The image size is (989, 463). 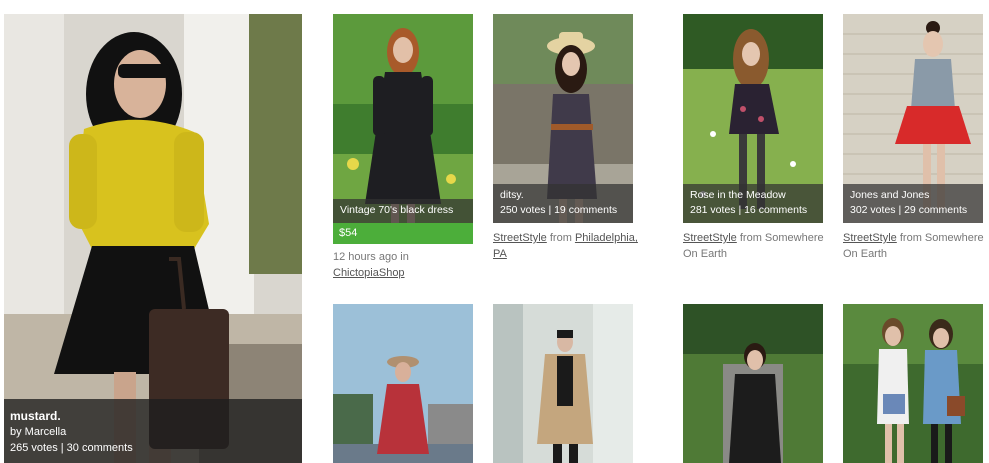 I want to click on price-tag: $54, so click(x=403, y=233).